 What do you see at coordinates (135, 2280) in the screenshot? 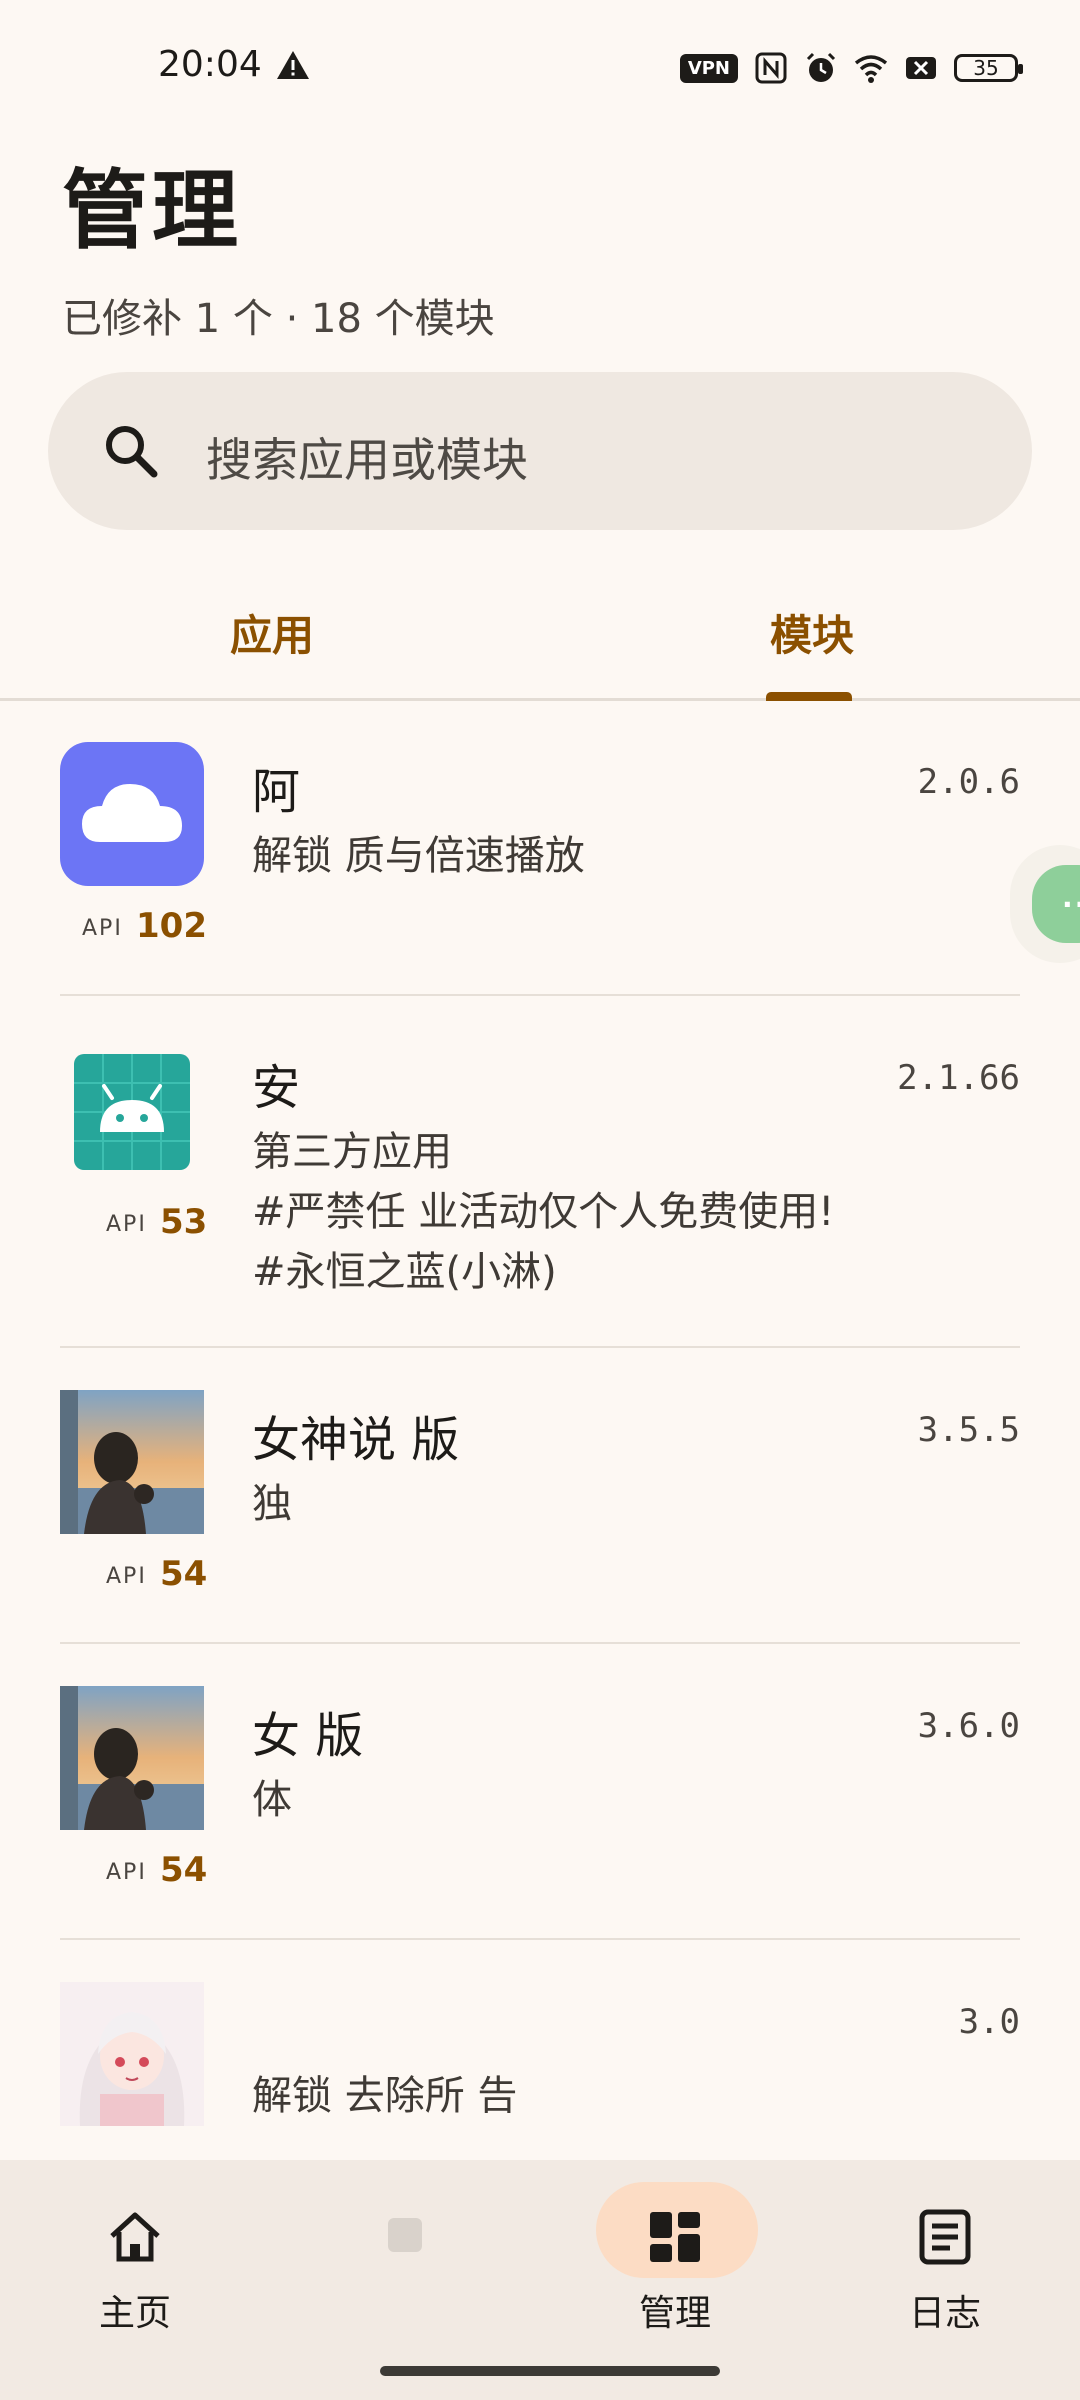
I see `nav-item-home: 主页` at bounding box center [135, 2280].